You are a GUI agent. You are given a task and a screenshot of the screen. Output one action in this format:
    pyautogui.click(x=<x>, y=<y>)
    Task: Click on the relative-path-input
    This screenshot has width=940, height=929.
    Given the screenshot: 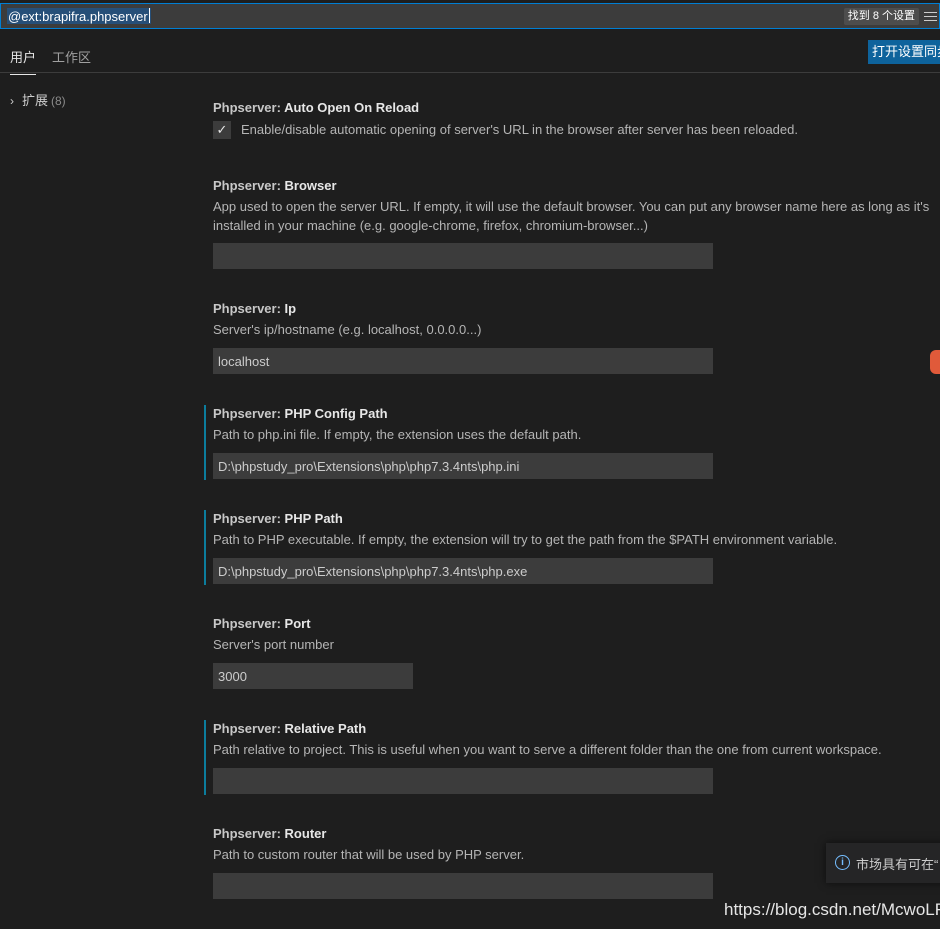 What is the action you would take?
    pyautogui.click(x=463, y=781)
    